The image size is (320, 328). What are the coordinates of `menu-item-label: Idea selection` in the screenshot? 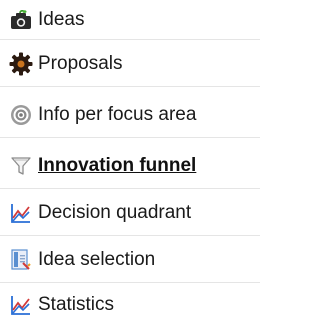 It's located at (97, 259).